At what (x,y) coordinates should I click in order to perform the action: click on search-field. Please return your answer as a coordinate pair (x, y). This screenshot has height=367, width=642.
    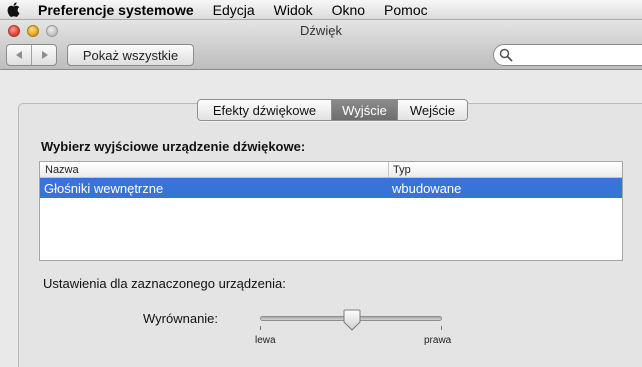
    Looking at the image, I should click on (567, 55).